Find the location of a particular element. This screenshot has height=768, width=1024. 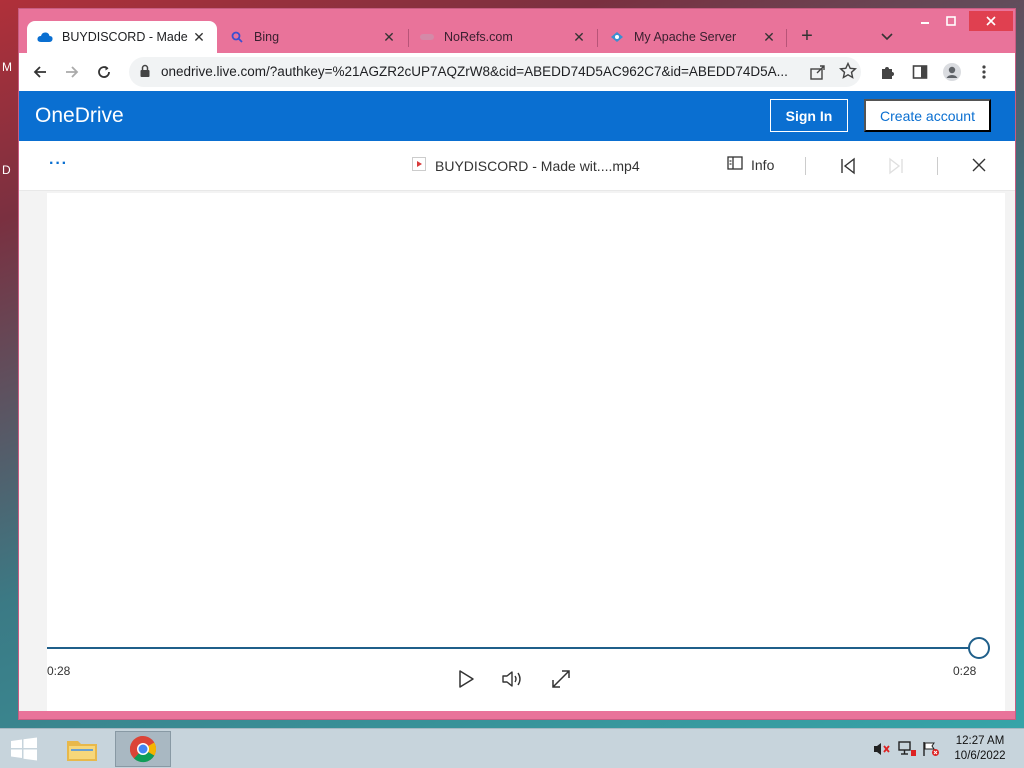

tab-buydiscord: BUYDISCORD - Made w ✕ is located at coordinates (122, 37).